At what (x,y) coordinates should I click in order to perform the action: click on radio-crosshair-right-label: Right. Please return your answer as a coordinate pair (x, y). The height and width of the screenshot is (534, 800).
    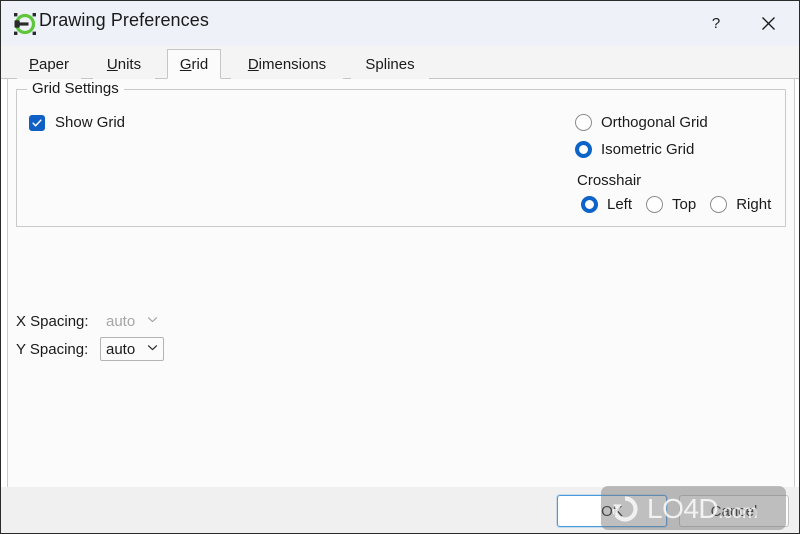
    Looking at the image, I should click on (754, 204).